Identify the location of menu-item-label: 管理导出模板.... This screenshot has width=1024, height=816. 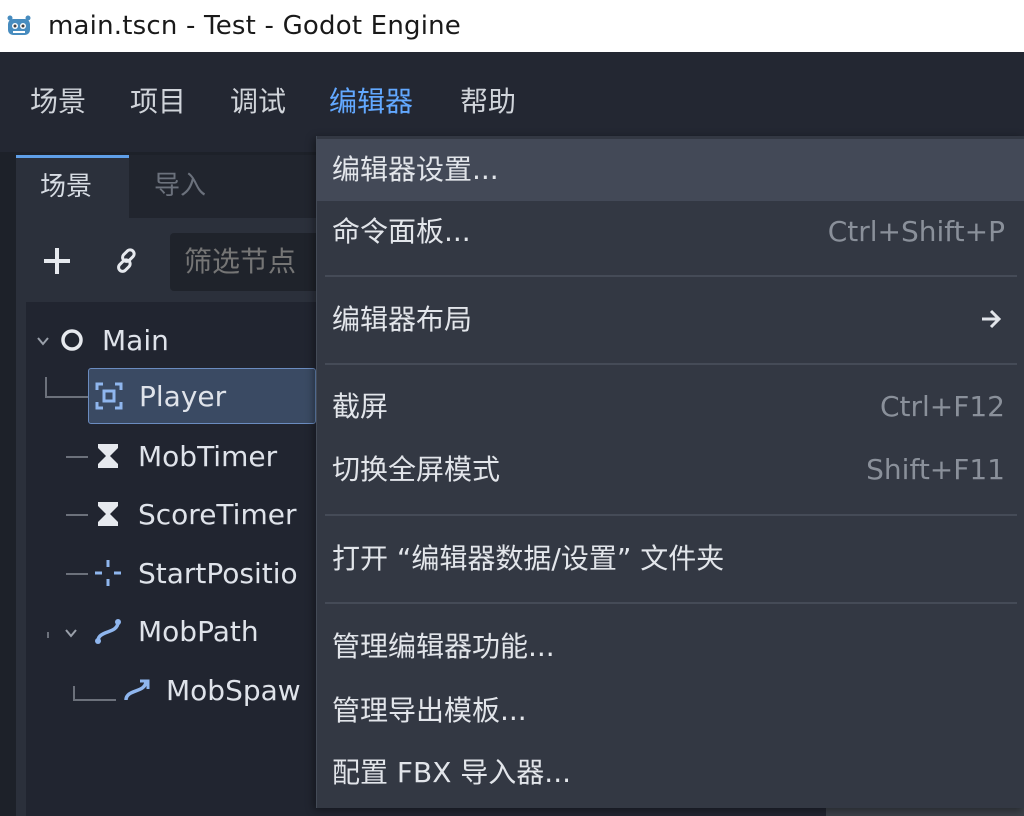
(429, 710).